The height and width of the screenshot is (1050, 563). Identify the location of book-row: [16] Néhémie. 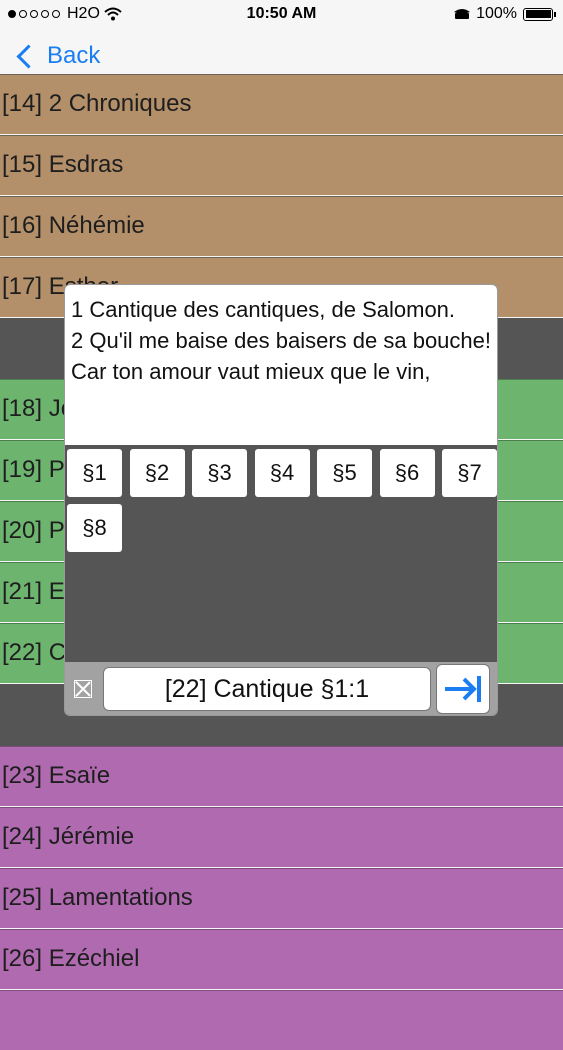
(281, 226).